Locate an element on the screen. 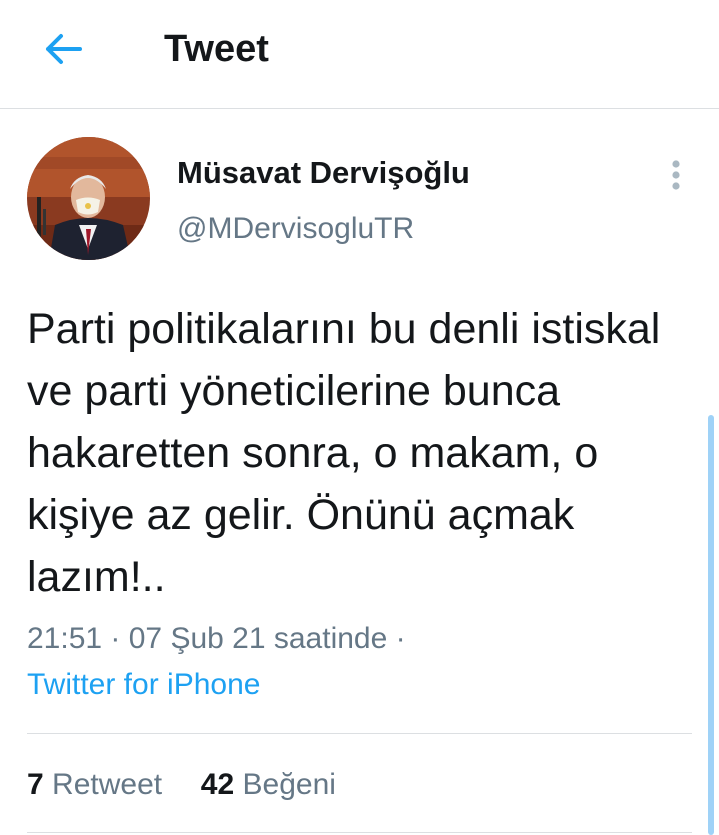 This screenshot has height=835, width=719. retweets-stat: 7 Retweet is located at coordinates (94, 784).